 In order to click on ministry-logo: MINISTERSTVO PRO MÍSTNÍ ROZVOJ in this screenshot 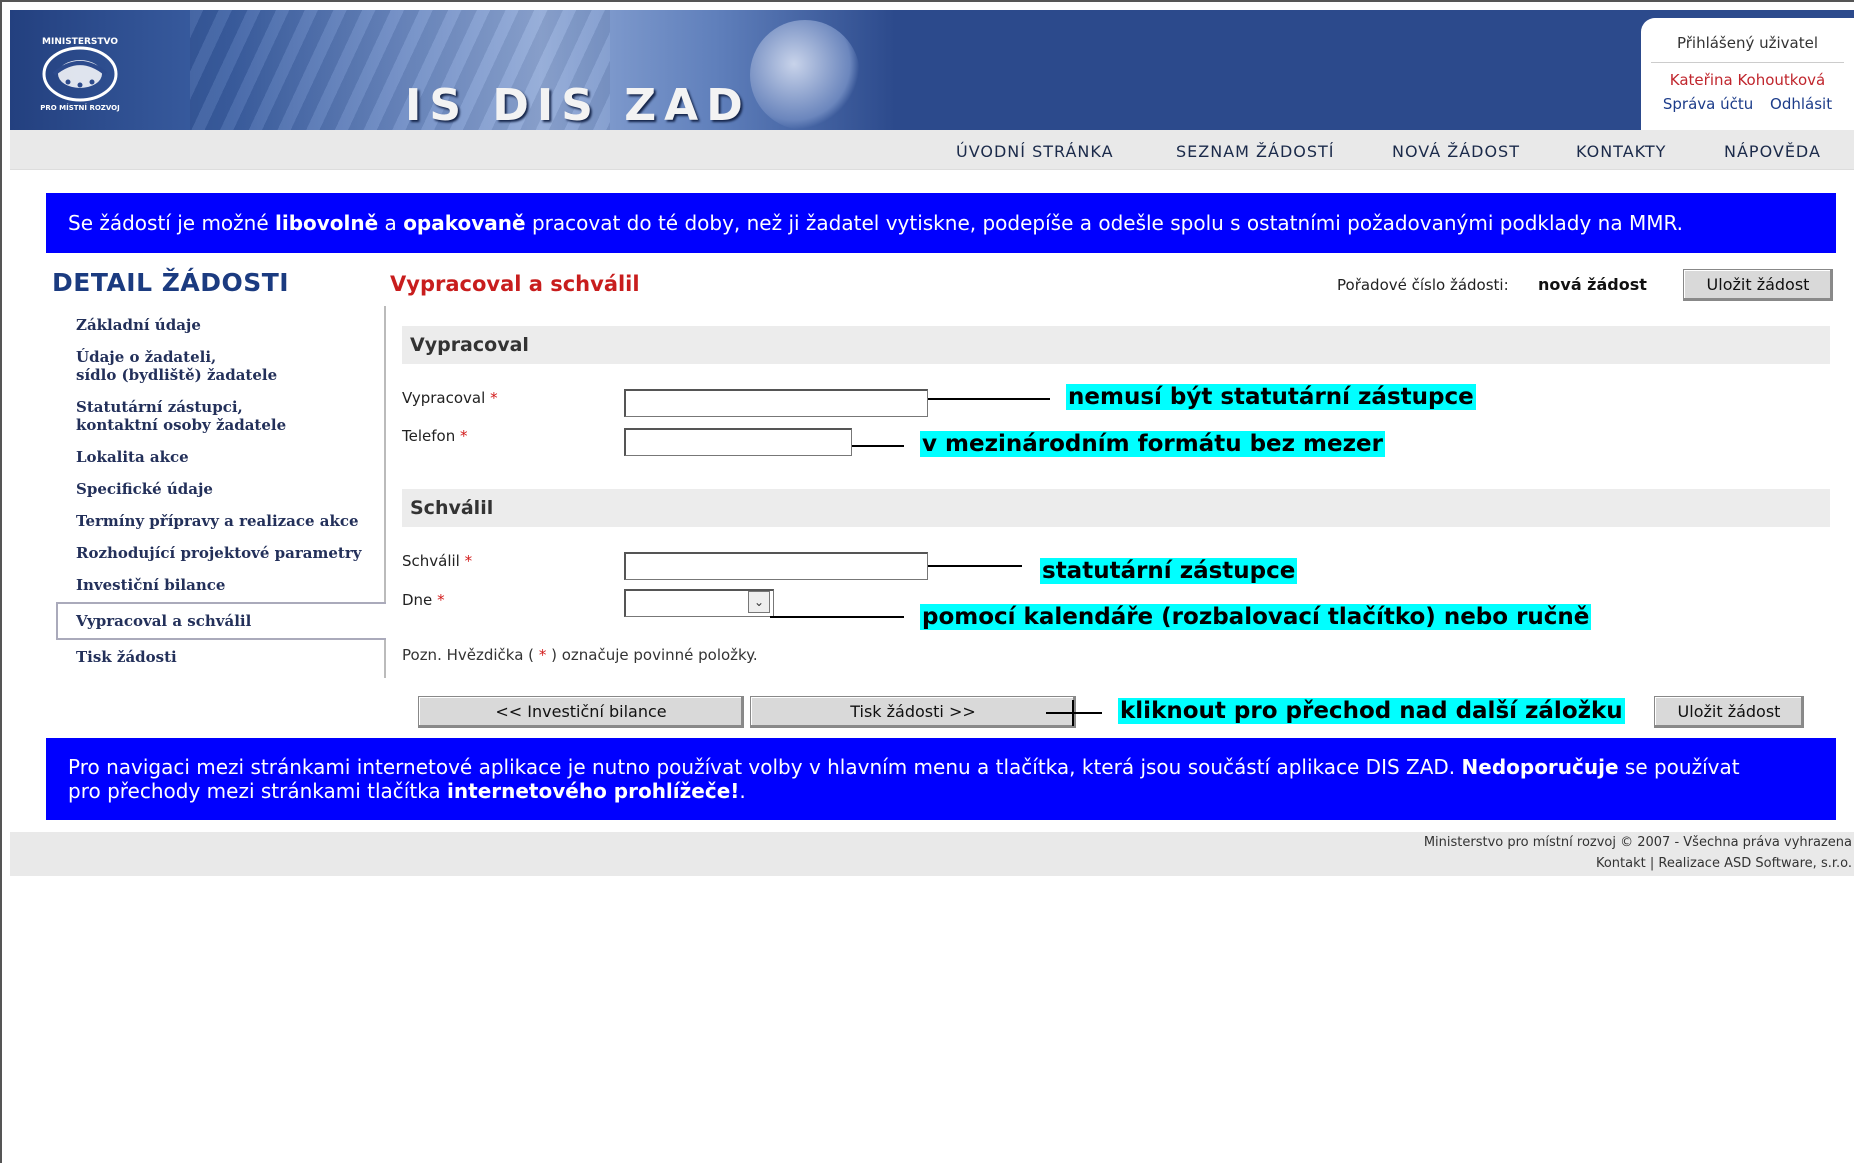, I will do `click(79, 74)`.